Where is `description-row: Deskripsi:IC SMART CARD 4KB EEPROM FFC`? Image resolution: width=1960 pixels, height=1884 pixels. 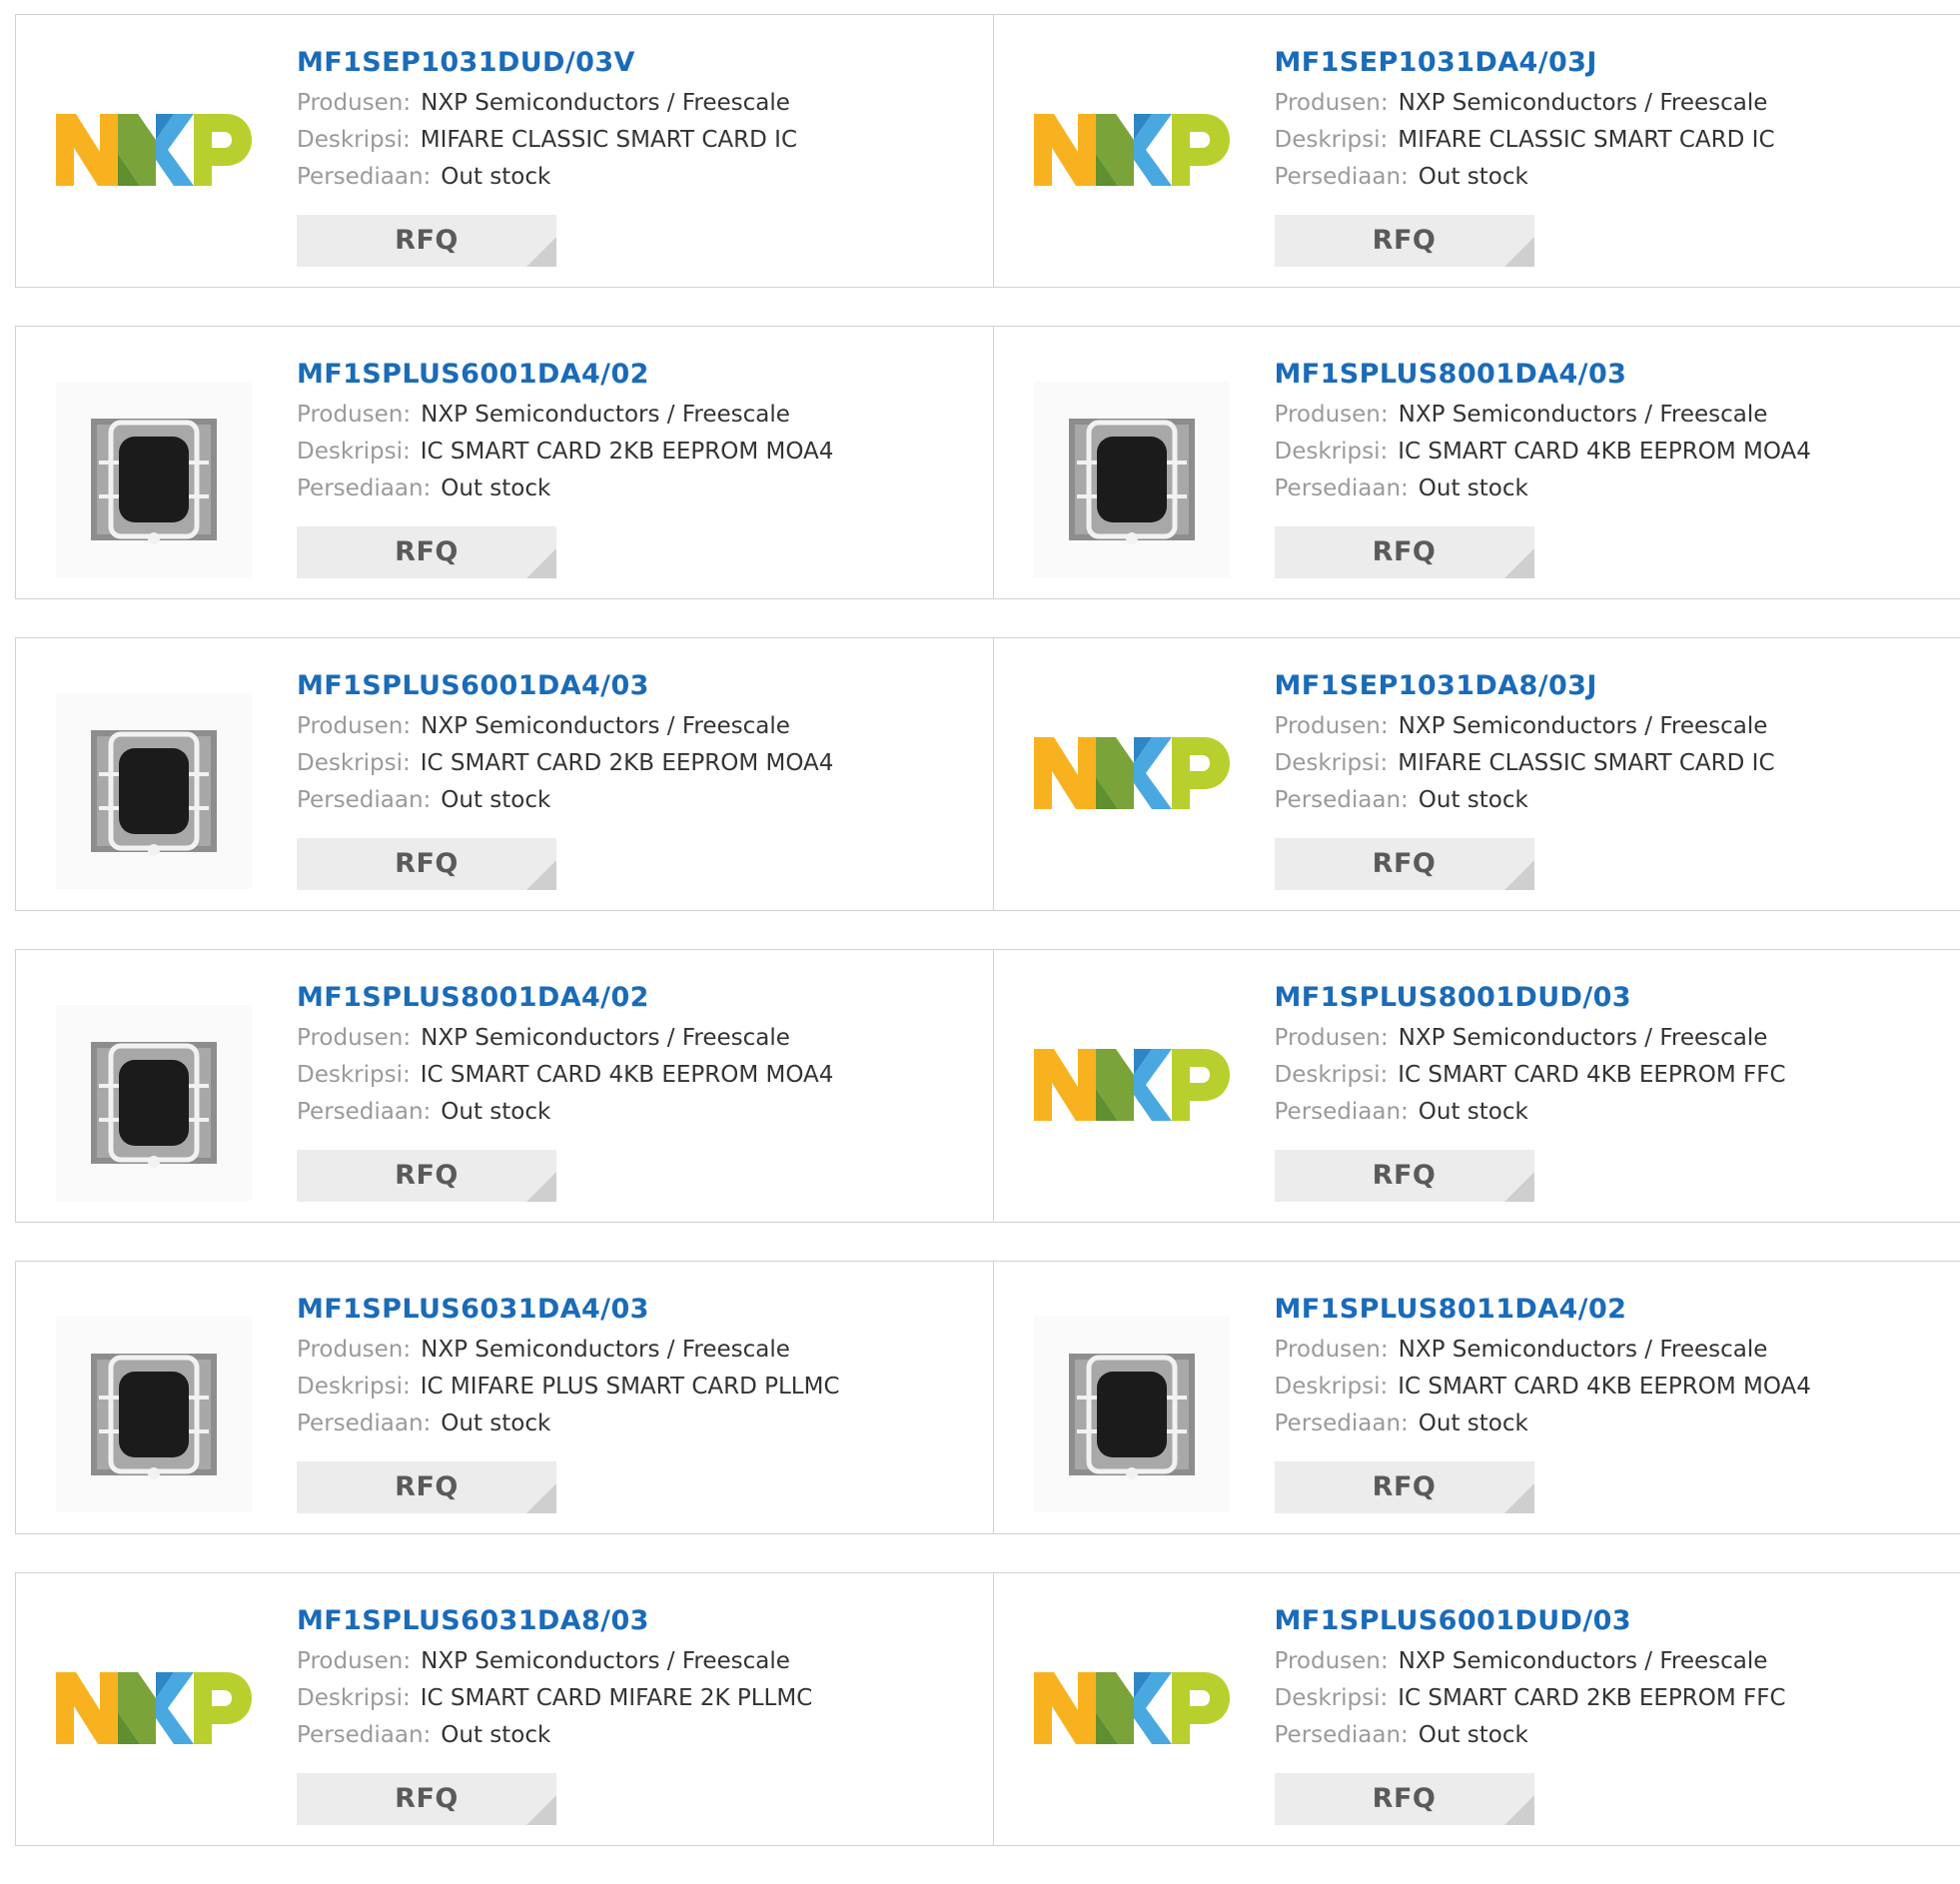 description-row: Deskripsi:IC SMART CARD 4KB EEPROM FFC is located at coordinates (1530, 1076).